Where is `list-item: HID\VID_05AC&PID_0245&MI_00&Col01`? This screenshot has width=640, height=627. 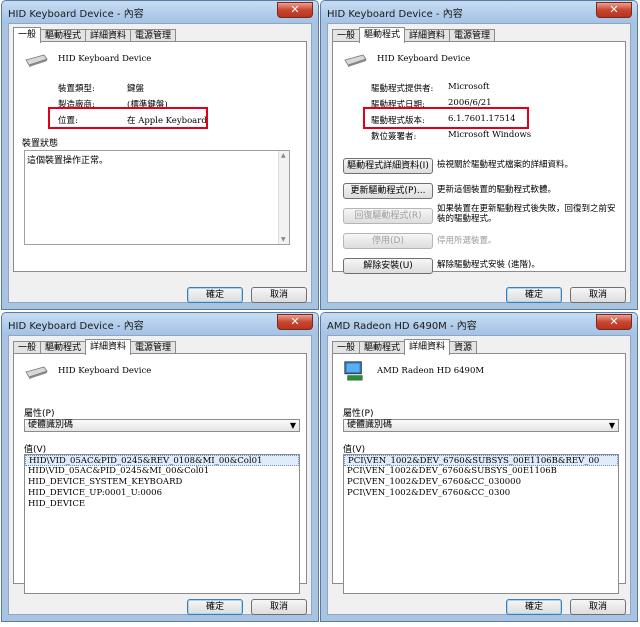 list-item: HID\VID_05AC&PID_0245&MI_00&Col01 is located at coordinates (162, 471).